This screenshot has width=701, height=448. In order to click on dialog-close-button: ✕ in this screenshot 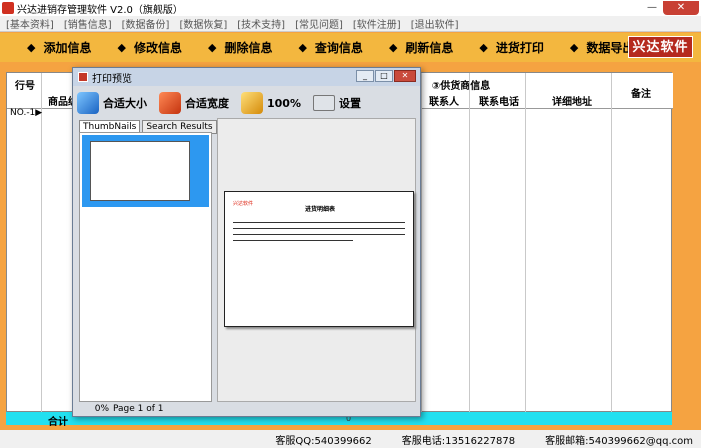, I will do `click(405, 76)`.